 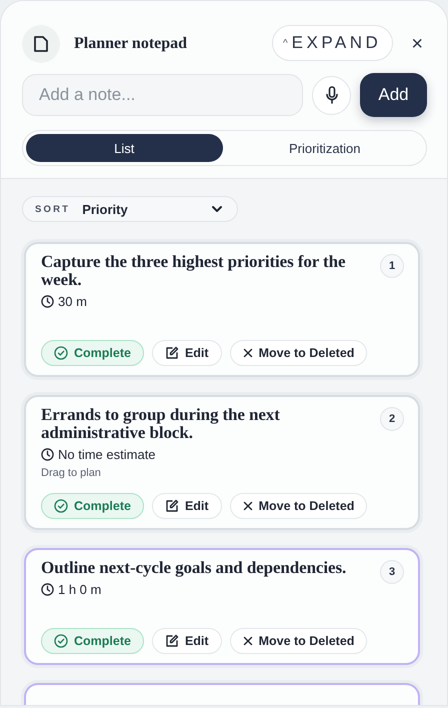 I want to click on microphone-button, so click(x=331, y=95).